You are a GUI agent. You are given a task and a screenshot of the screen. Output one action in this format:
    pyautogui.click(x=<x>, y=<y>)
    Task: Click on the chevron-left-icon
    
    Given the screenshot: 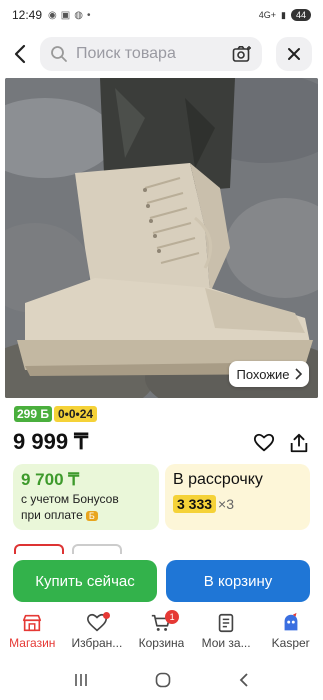 What is the action you would take?
    pyautogui.click(x=20, y=54)
    